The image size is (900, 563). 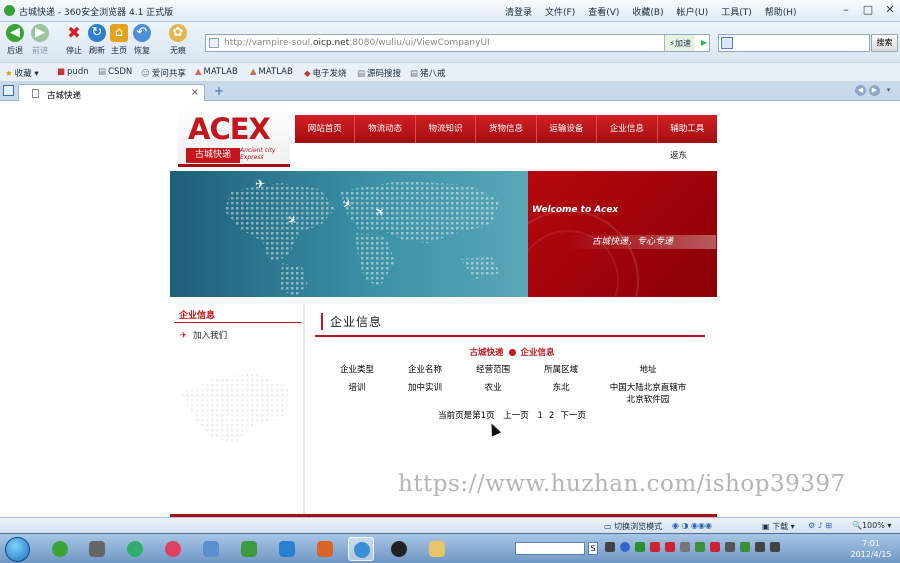 I want to click on taskbar-search-button: S, so click(x=593, y=548).